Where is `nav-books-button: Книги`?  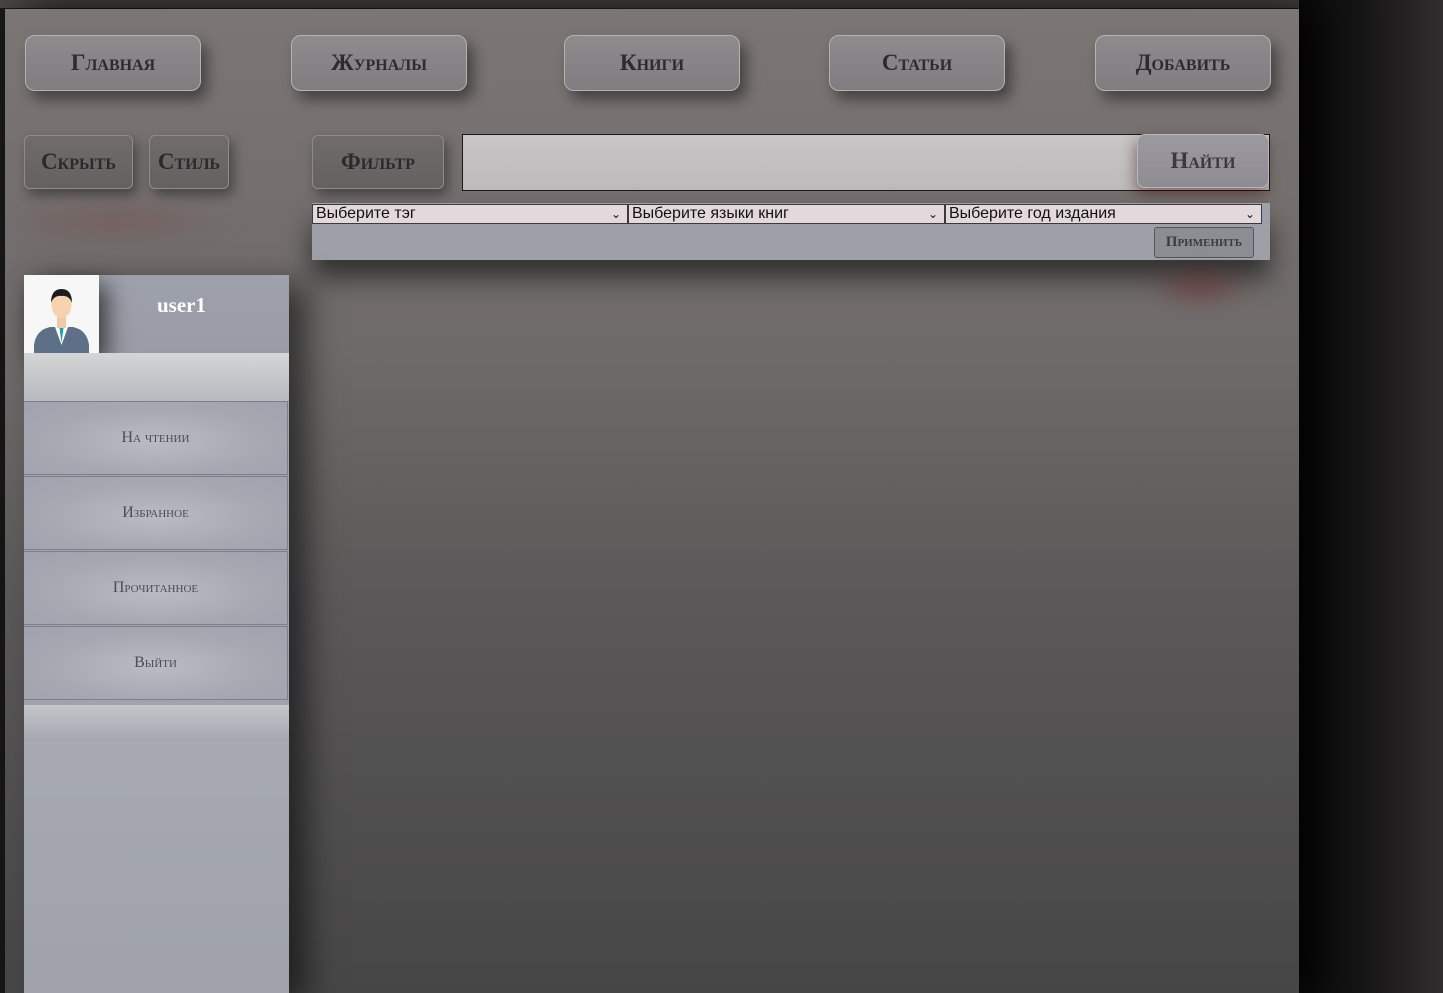 nav-books-button: Книги is located at coordinates (652, 63).